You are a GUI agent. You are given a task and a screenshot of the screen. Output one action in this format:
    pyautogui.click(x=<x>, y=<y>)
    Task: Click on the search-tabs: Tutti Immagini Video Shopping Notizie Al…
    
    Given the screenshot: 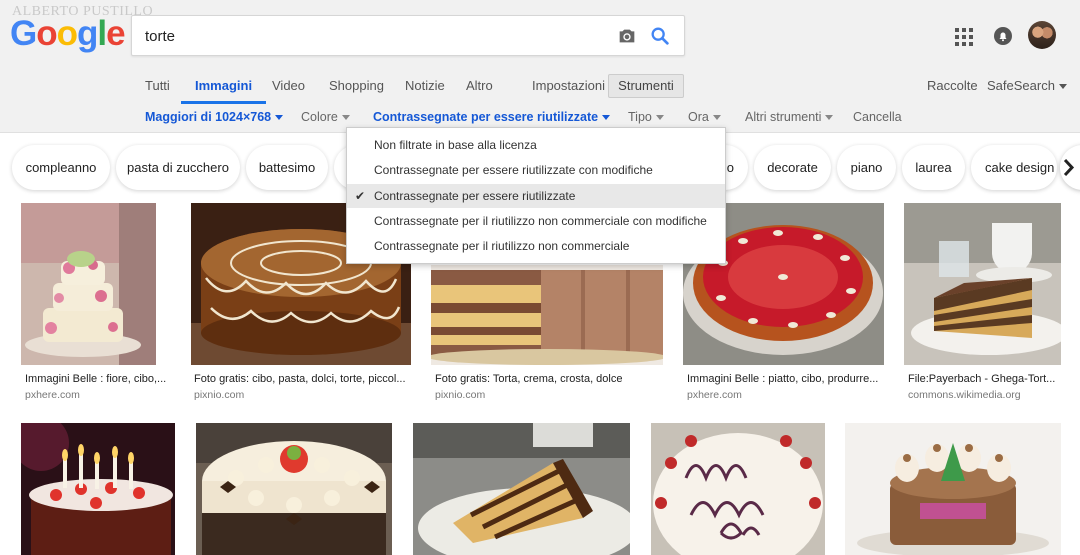 What is the action you would take?
    pyautogui.click(x=540, y=89)
    